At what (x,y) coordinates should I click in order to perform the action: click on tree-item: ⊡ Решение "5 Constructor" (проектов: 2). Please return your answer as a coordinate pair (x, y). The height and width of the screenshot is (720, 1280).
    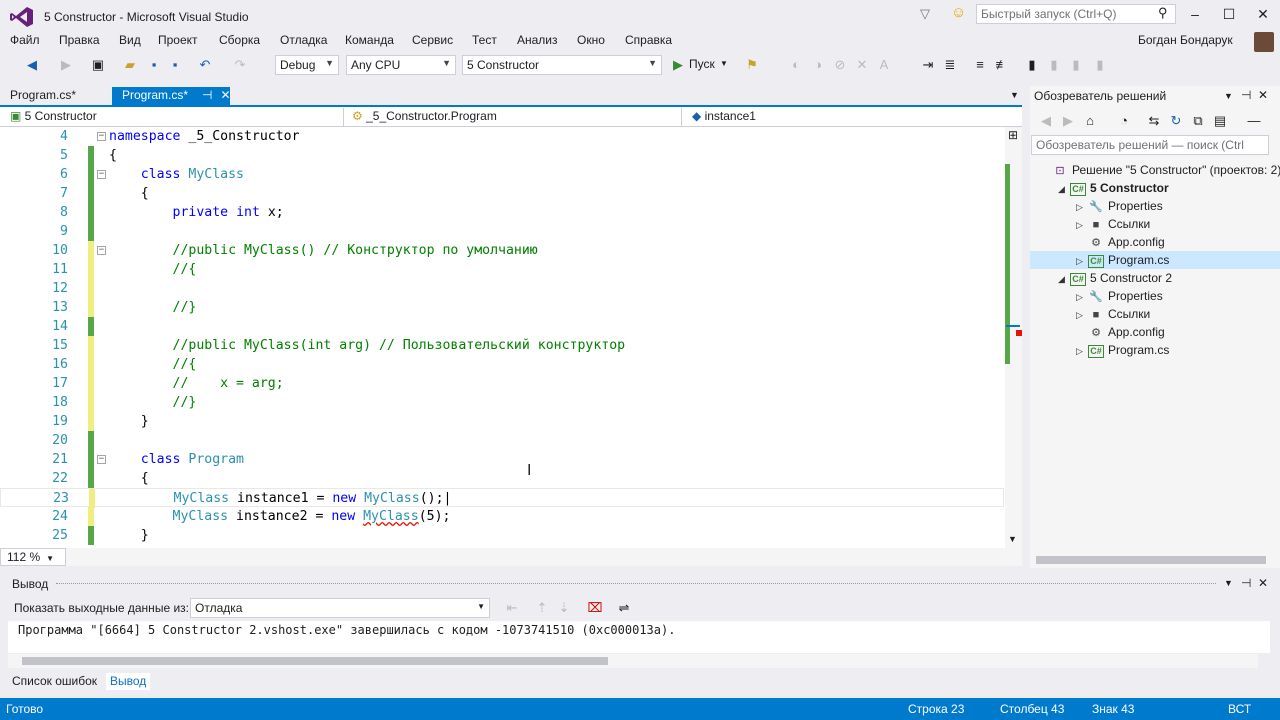
    Looking at the image, I should click on (1160, 170).